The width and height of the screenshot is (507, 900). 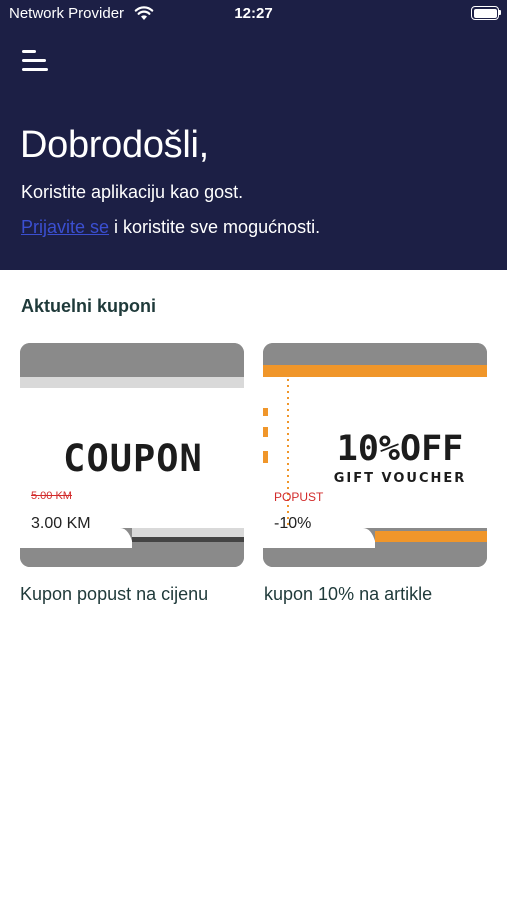 I want to click on login-prompt: Prijavite se i koristite sve mogućnosti., so click(x=170, y=227).